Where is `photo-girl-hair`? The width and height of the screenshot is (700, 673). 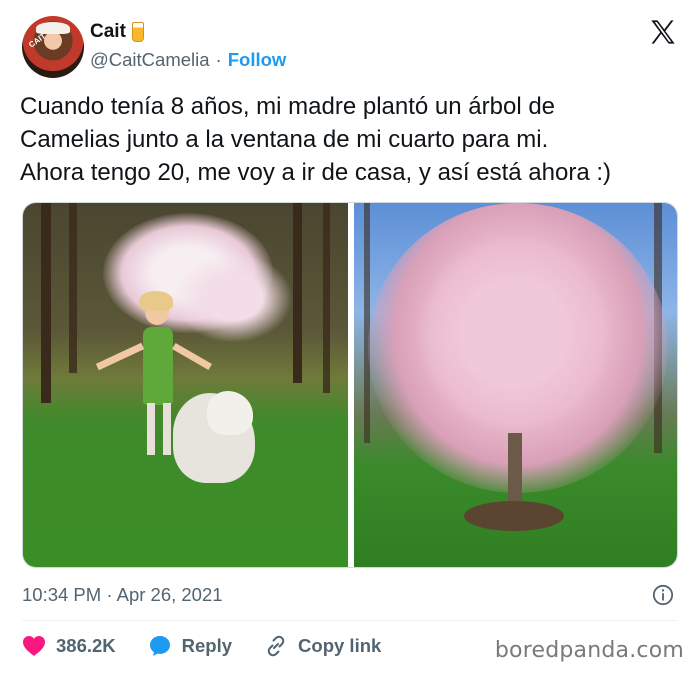
photo-girl-hair is located at coordinates (156, 301).